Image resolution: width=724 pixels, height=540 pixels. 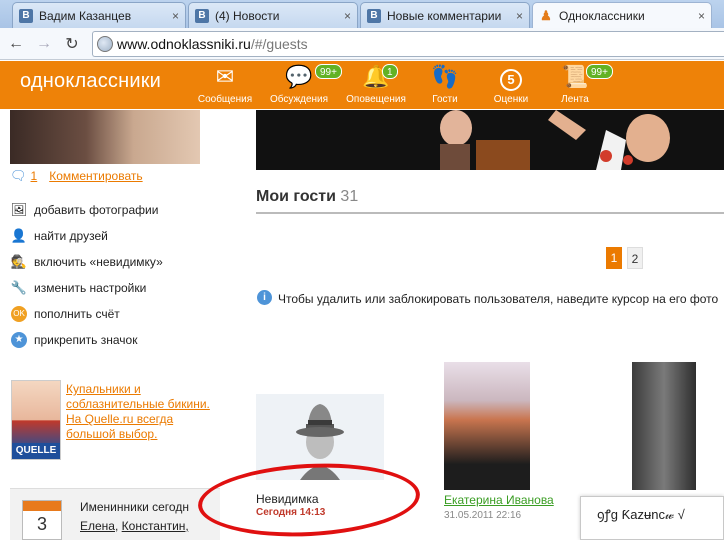 I want to click on invisible-icon: 🕵, so click(x=19, y=261).